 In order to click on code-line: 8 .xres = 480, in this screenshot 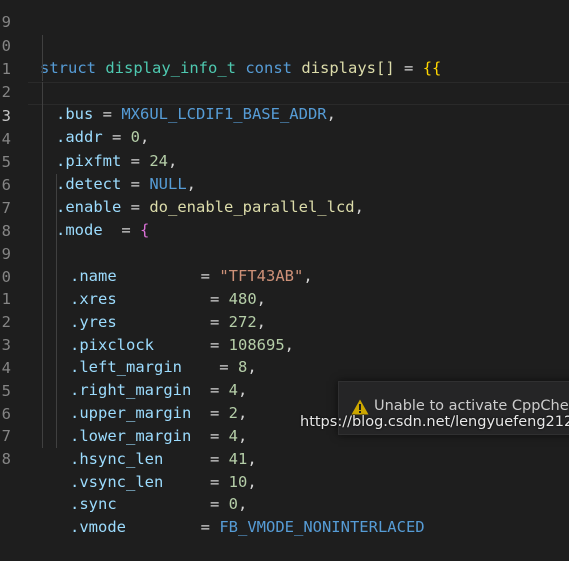, I will do `click(133, 252)`.